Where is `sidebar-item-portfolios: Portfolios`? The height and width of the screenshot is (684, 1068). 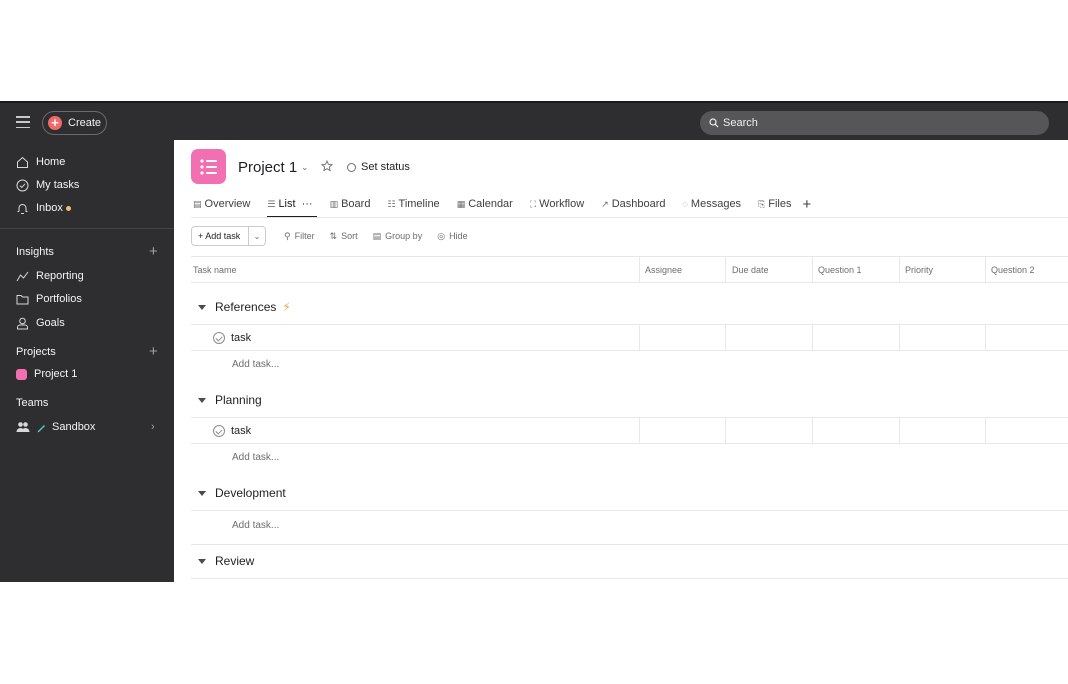 sidebar-item-portfolios: Portfolios is located at coordinates (49, 299).